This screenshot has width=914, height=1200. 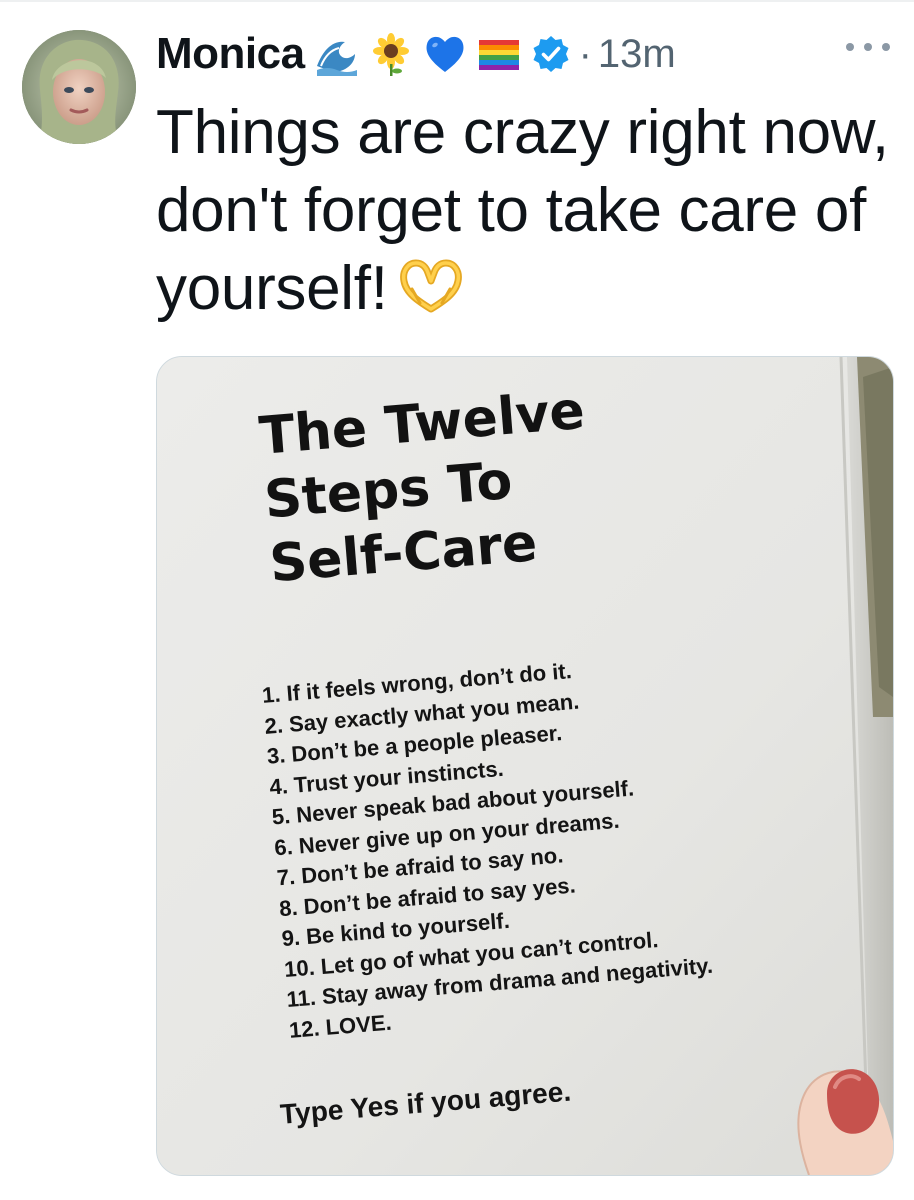 I want to click on avatar, so click(x=79, y=87).